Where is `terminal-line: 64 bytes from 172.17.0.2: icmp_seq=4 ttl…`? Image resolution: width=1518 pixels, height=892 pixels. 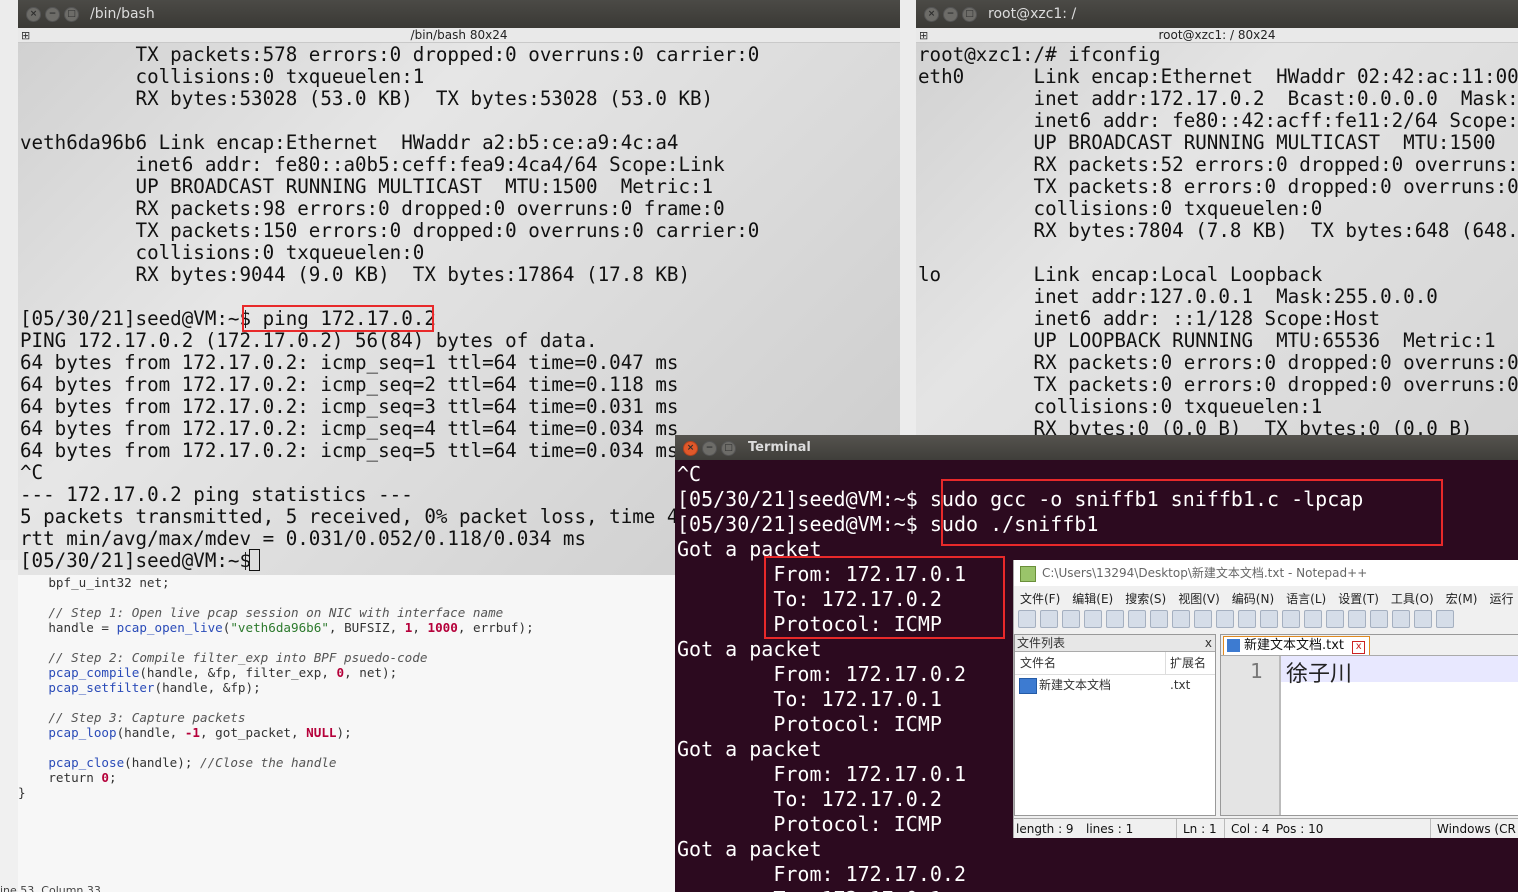 terminal-line: 64 bytes from 172.17.0.2: icmp_seq=4 ttl… is located at coordinates (349, 428).